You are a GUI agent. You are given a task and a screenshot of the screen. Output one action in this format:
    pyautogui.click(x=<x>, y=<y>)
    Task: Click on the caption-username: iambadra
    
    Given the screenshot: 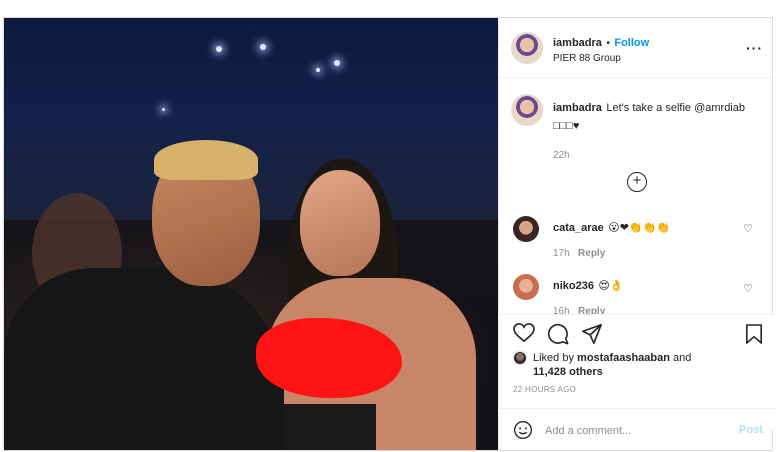 What is the action you would take?
    pyautogui.click(x=577, y=108)
    